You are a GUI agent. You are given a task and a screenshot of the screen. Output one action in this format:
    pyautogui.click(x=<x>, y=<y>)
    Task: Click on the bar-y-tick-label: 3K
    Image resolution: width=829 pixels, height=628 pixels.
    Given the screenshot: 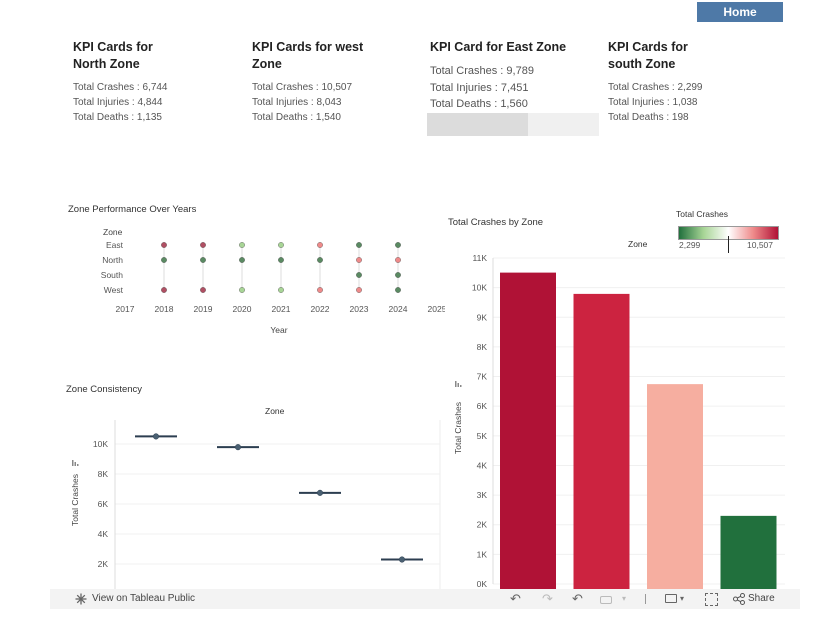 What is the action you would take?
    pyautogui.click(x=482, y=495)
    